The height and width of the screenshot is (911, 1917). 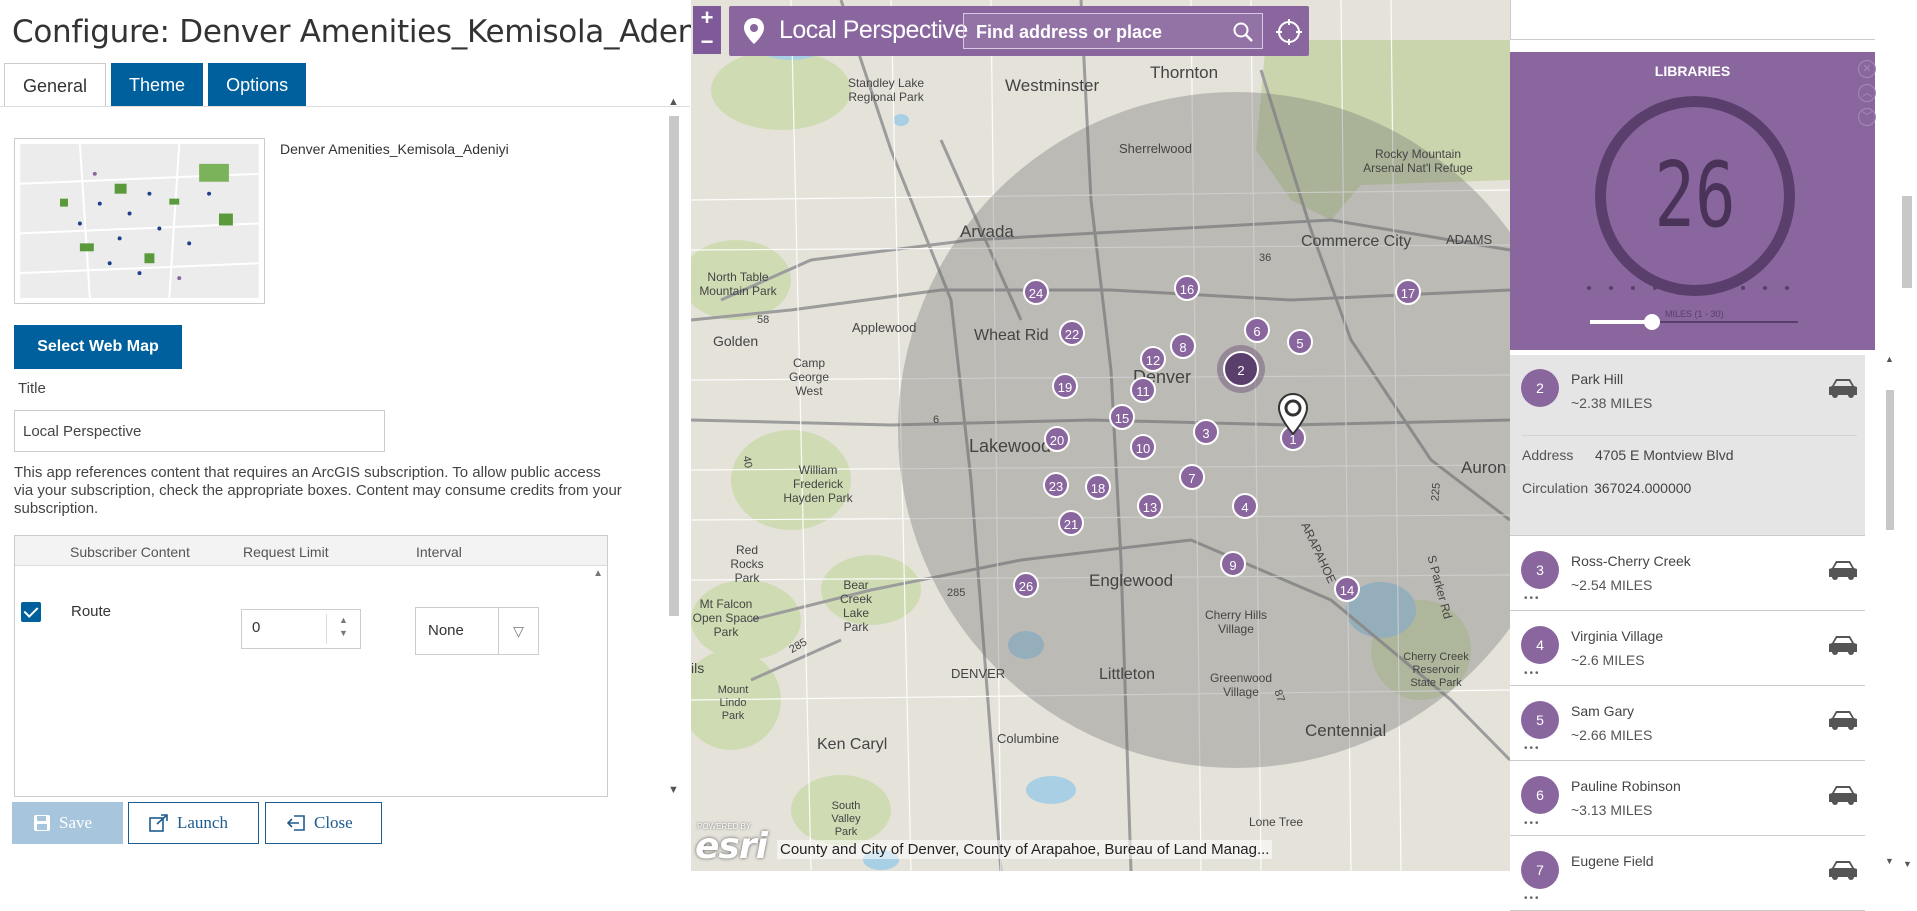 I want to click on search-input: Find address or place, so click(x=1113, y=31).